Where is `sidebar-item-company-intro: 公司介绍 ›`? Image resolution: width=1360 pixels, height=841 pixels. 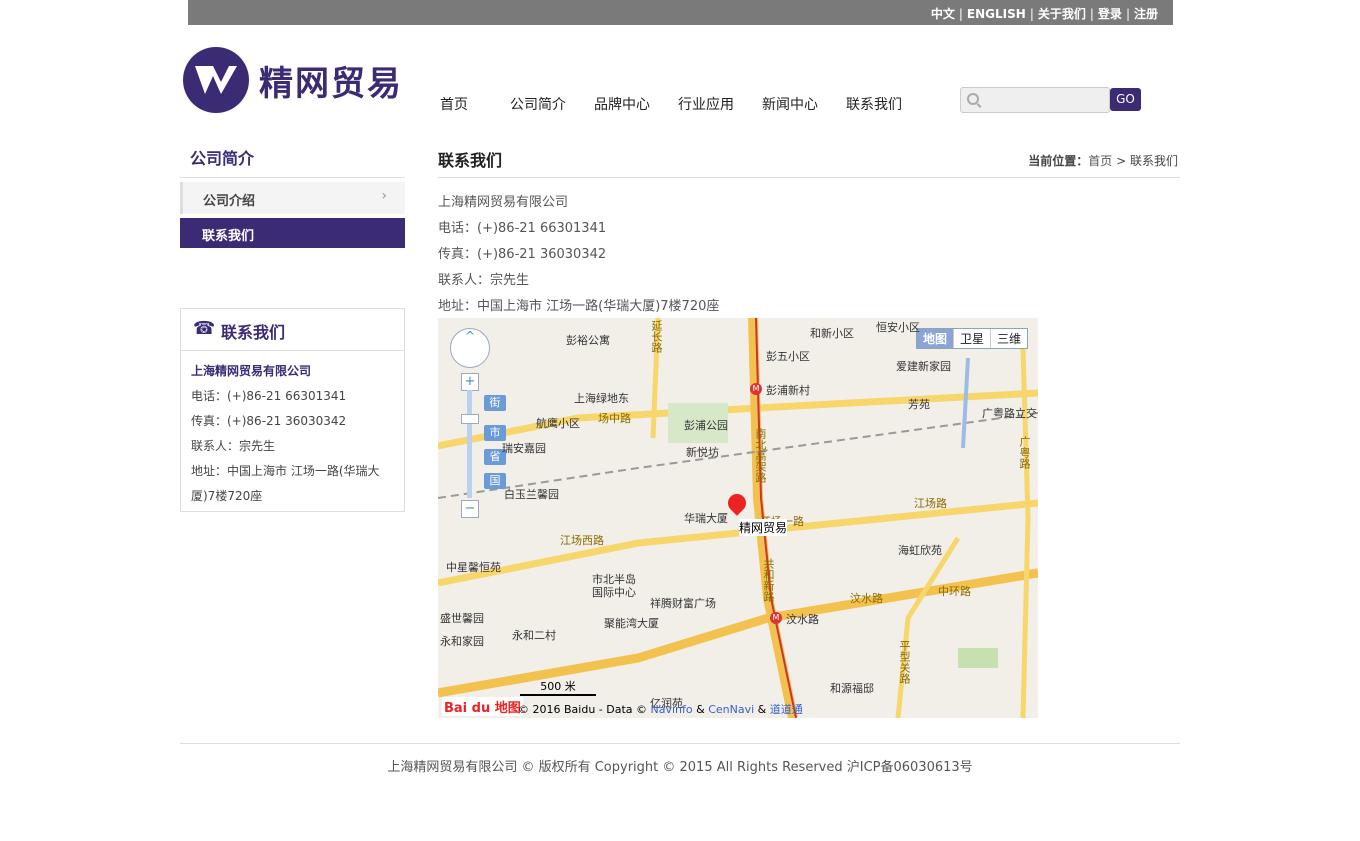
sidebar-item-company-intro: 公司介绍 › is located at coordinates (292, 198).